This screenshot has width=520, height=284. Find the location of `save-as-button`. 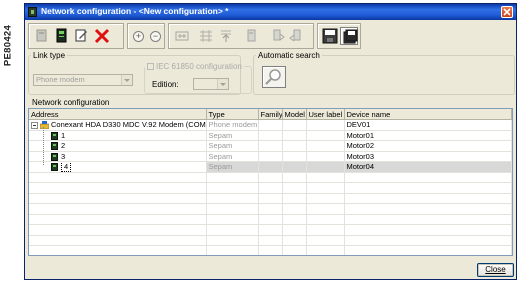

save-as-button is located at coordinates (349, 36).